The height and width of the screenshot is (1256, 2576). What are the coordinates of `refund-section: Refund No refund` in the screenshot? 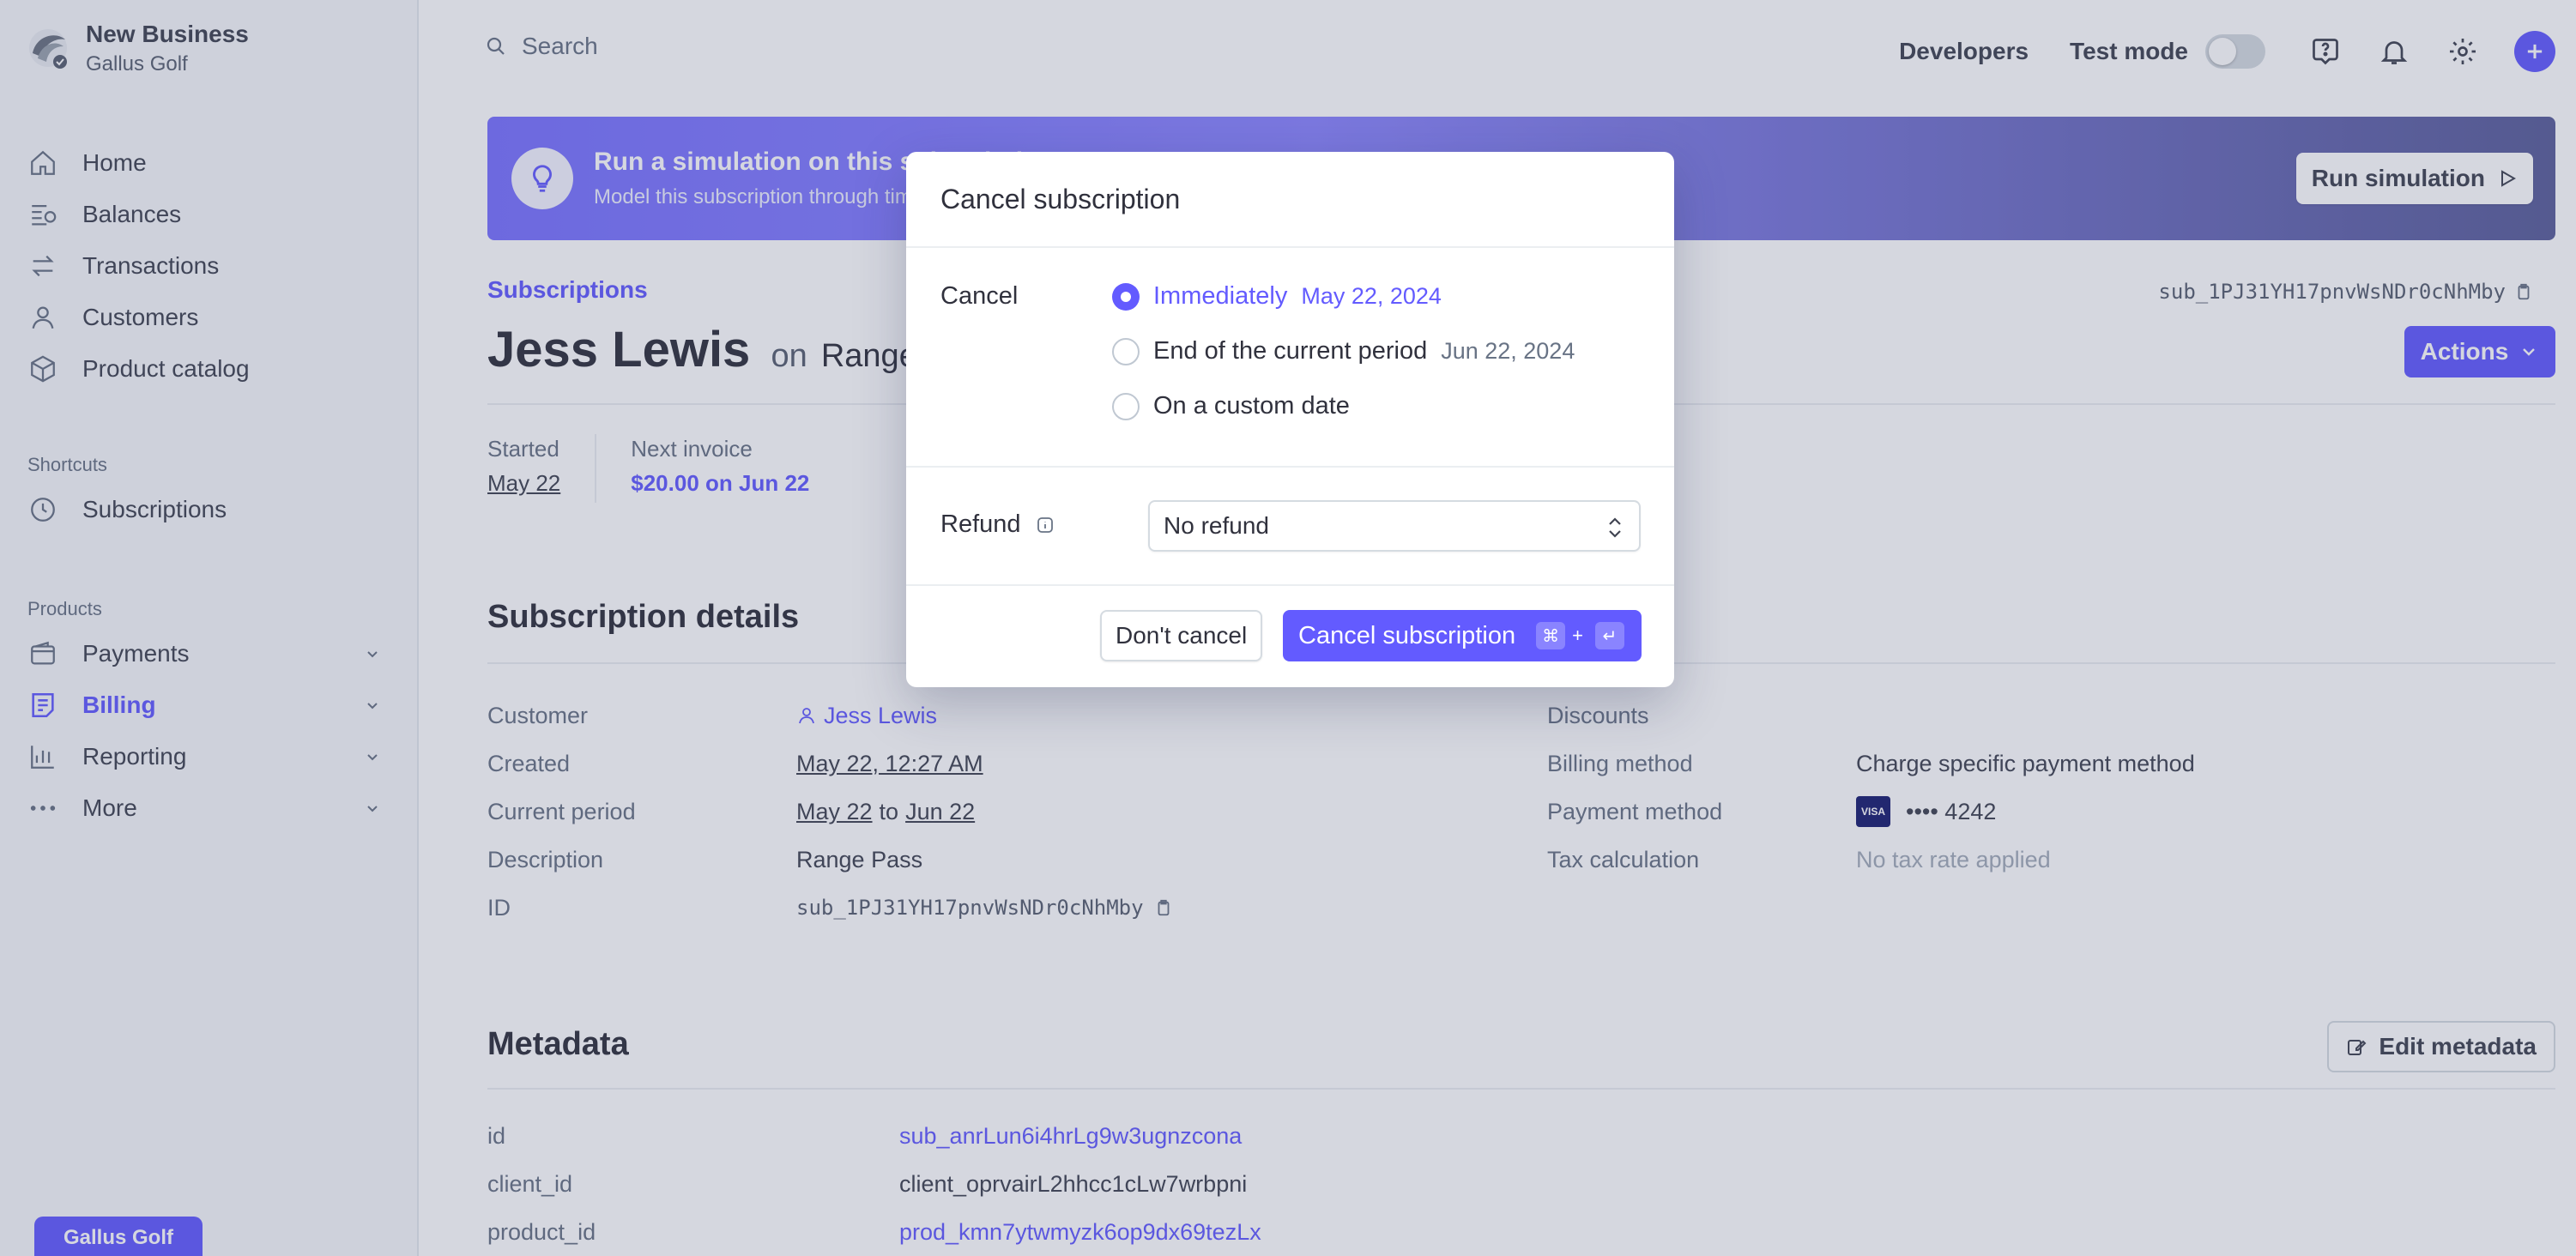 It's located at (1290, 527).